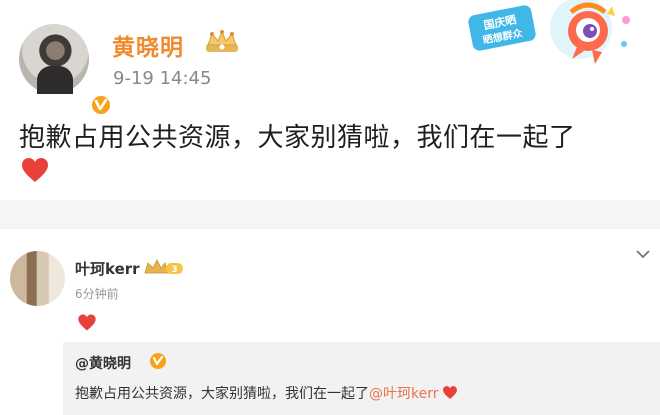 This screenshot has width=660, height=415. What do you see at coordinates (103, 363) in the screenshot?
I see `quoted-author: @黄晓明` at bounding box center [103, 363].